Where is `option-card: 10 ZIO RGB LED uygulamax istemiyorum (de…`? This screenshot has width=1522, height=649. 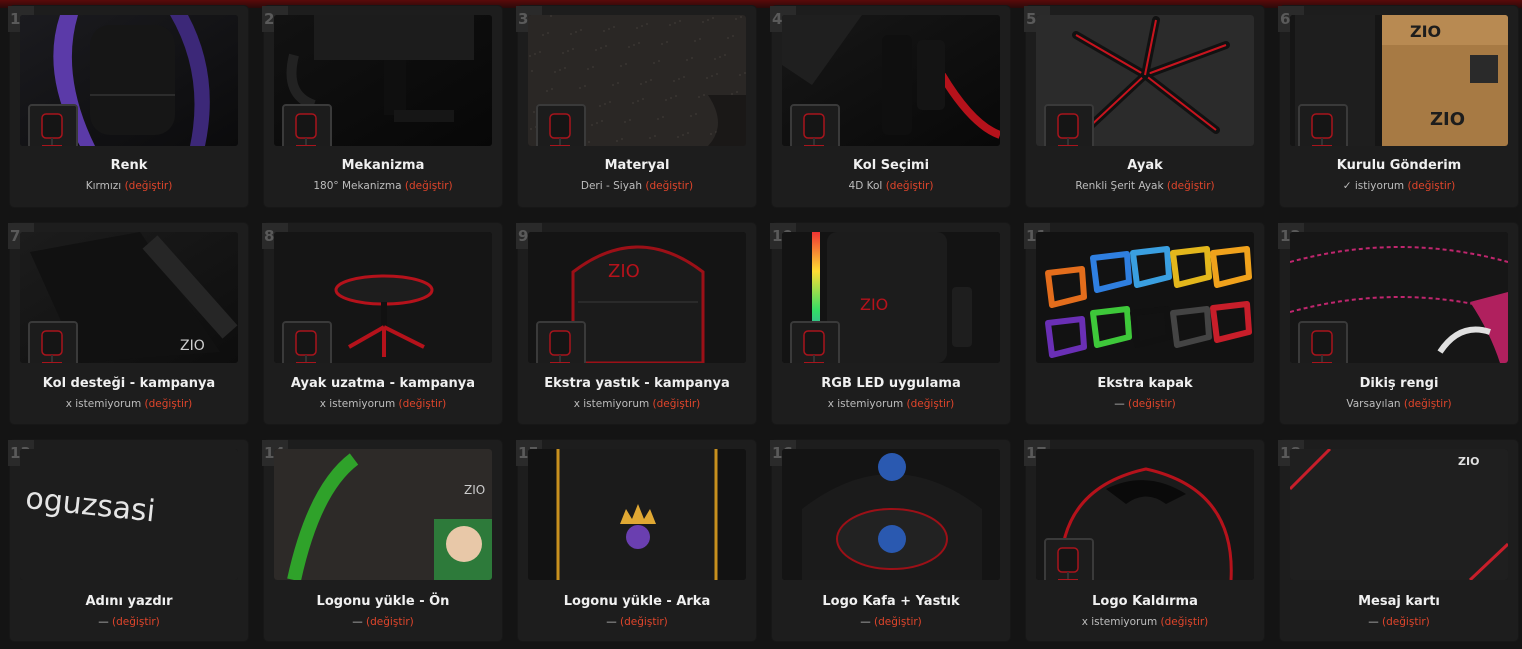 option-card: 10 ZIO RGB LED uygulamax istemiyorum (de… is located at coordinates (890, 323).